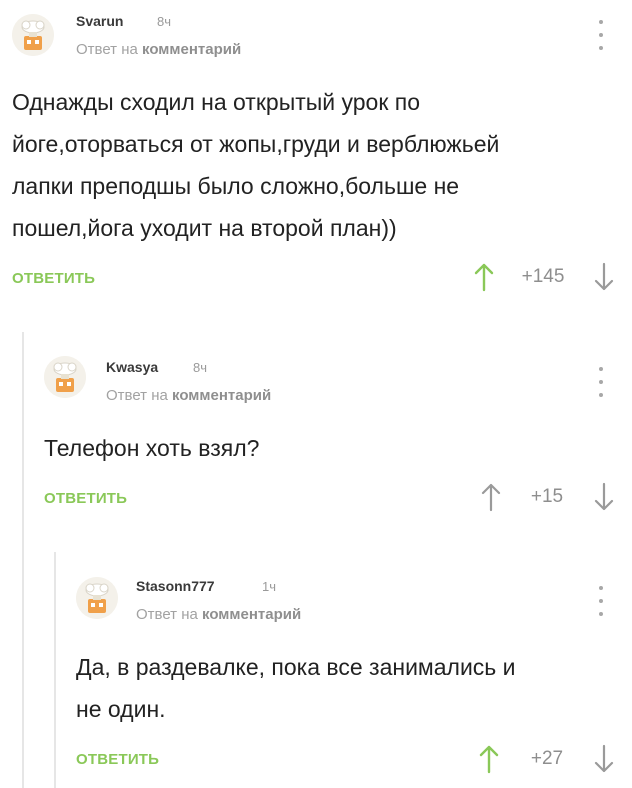  I want to click on comment-body-line: не один., so click(121, 709).